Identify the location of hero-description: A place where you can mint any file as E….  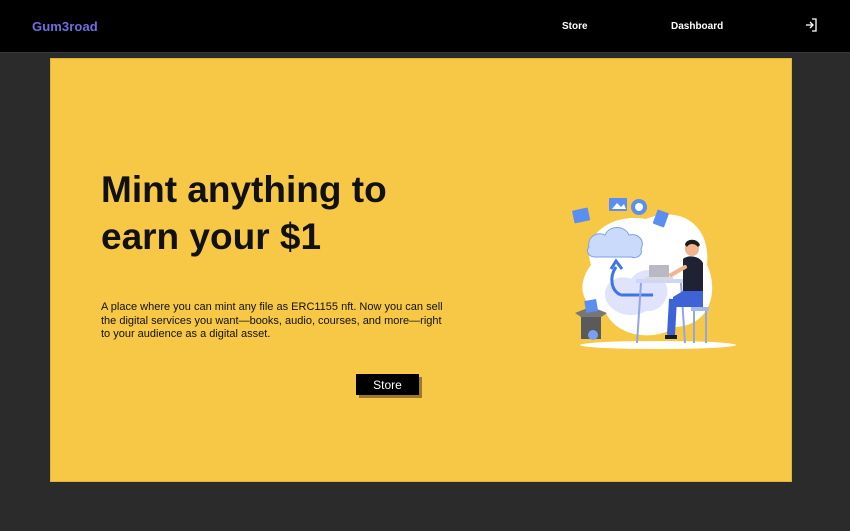
(272, 320).